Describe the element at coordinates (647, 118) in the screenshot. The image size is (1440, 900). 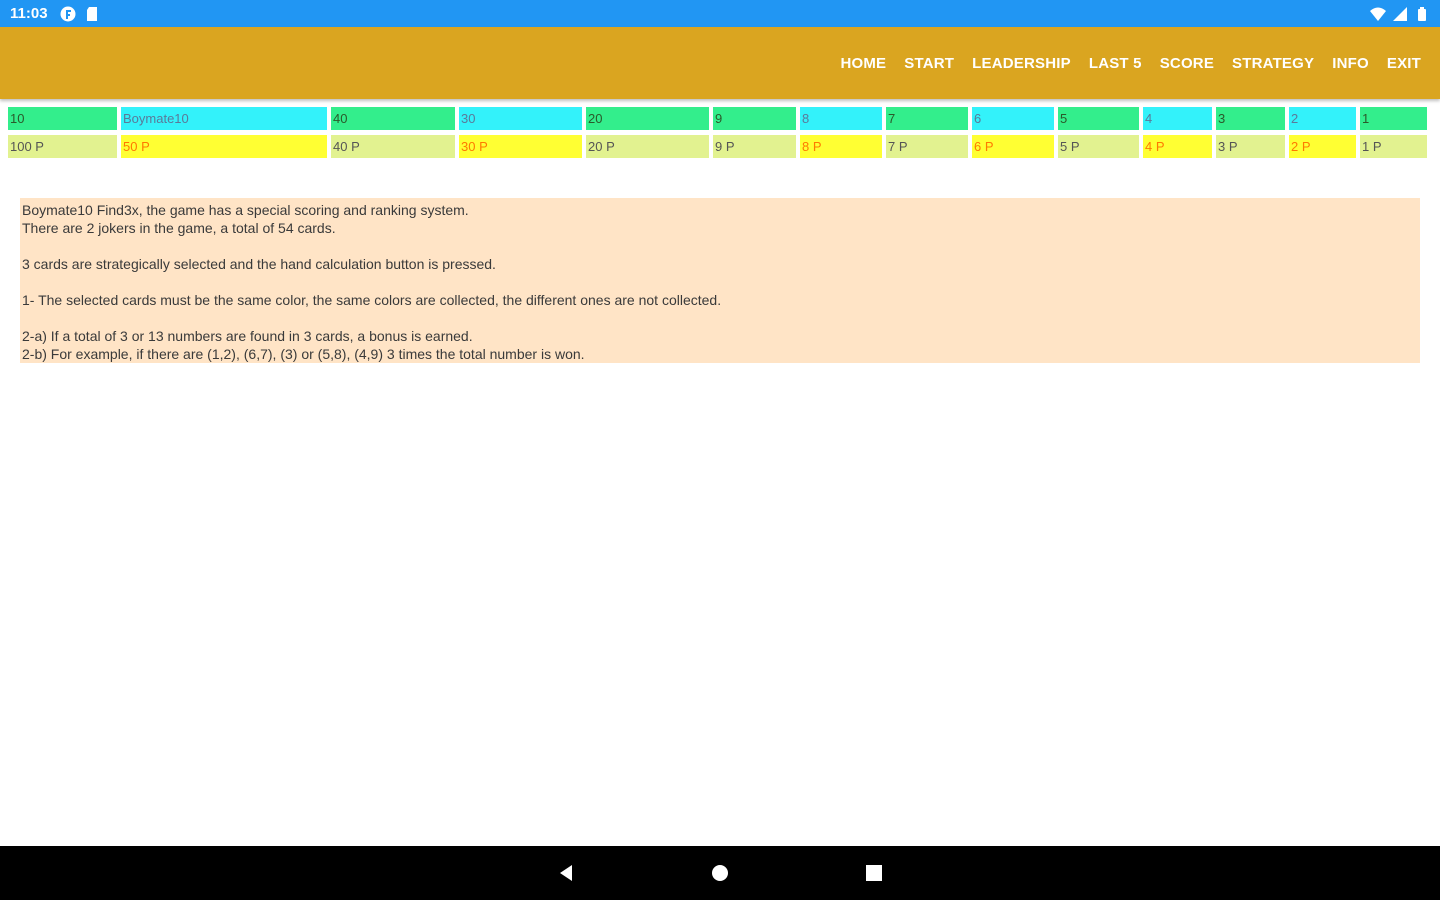
I see `rank-name-cell: 20` at that location.